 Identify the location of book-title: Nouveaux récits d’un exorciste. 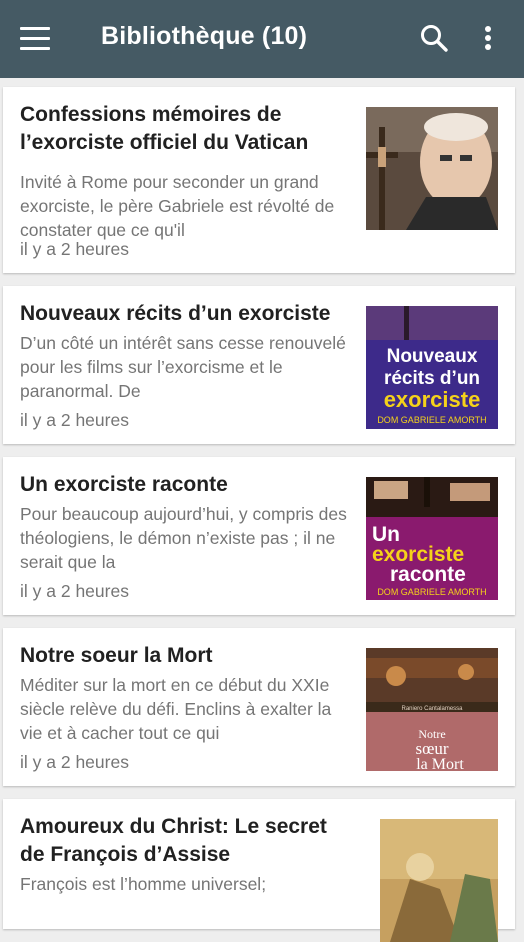
(175, 313).